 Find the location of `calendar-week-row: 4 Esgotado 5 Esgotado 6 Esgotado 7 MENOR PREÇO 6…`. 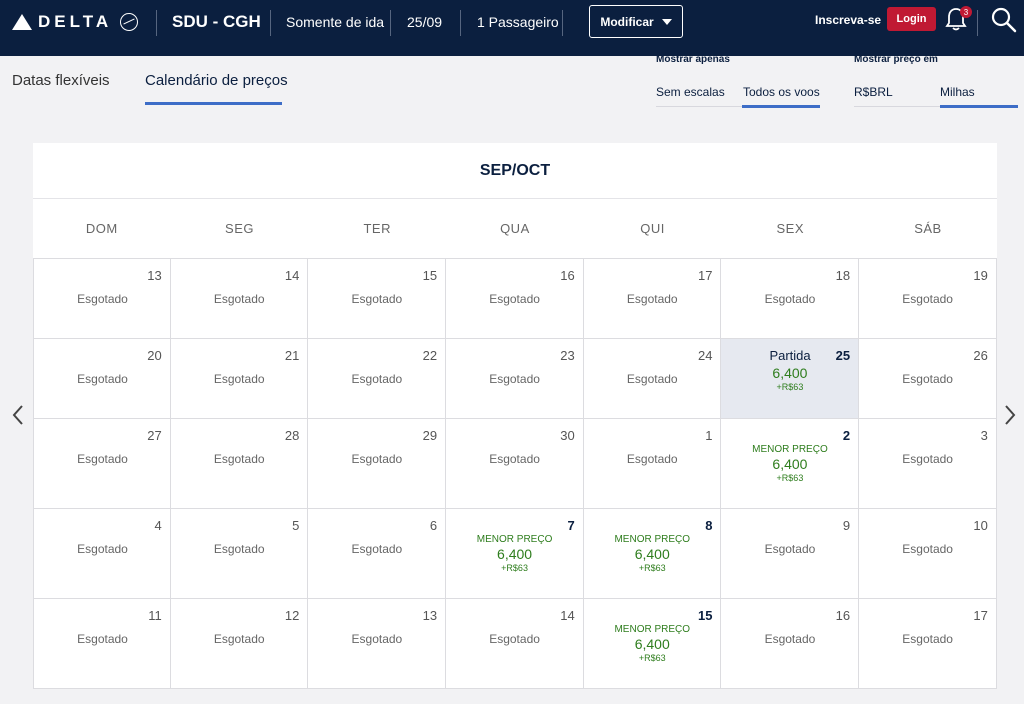

calendar-week-row: 4 Esgotado 5 Esgotado 6 Esgotado 7 MENOR PREÇO 6… is located at coordinates (515, 554).